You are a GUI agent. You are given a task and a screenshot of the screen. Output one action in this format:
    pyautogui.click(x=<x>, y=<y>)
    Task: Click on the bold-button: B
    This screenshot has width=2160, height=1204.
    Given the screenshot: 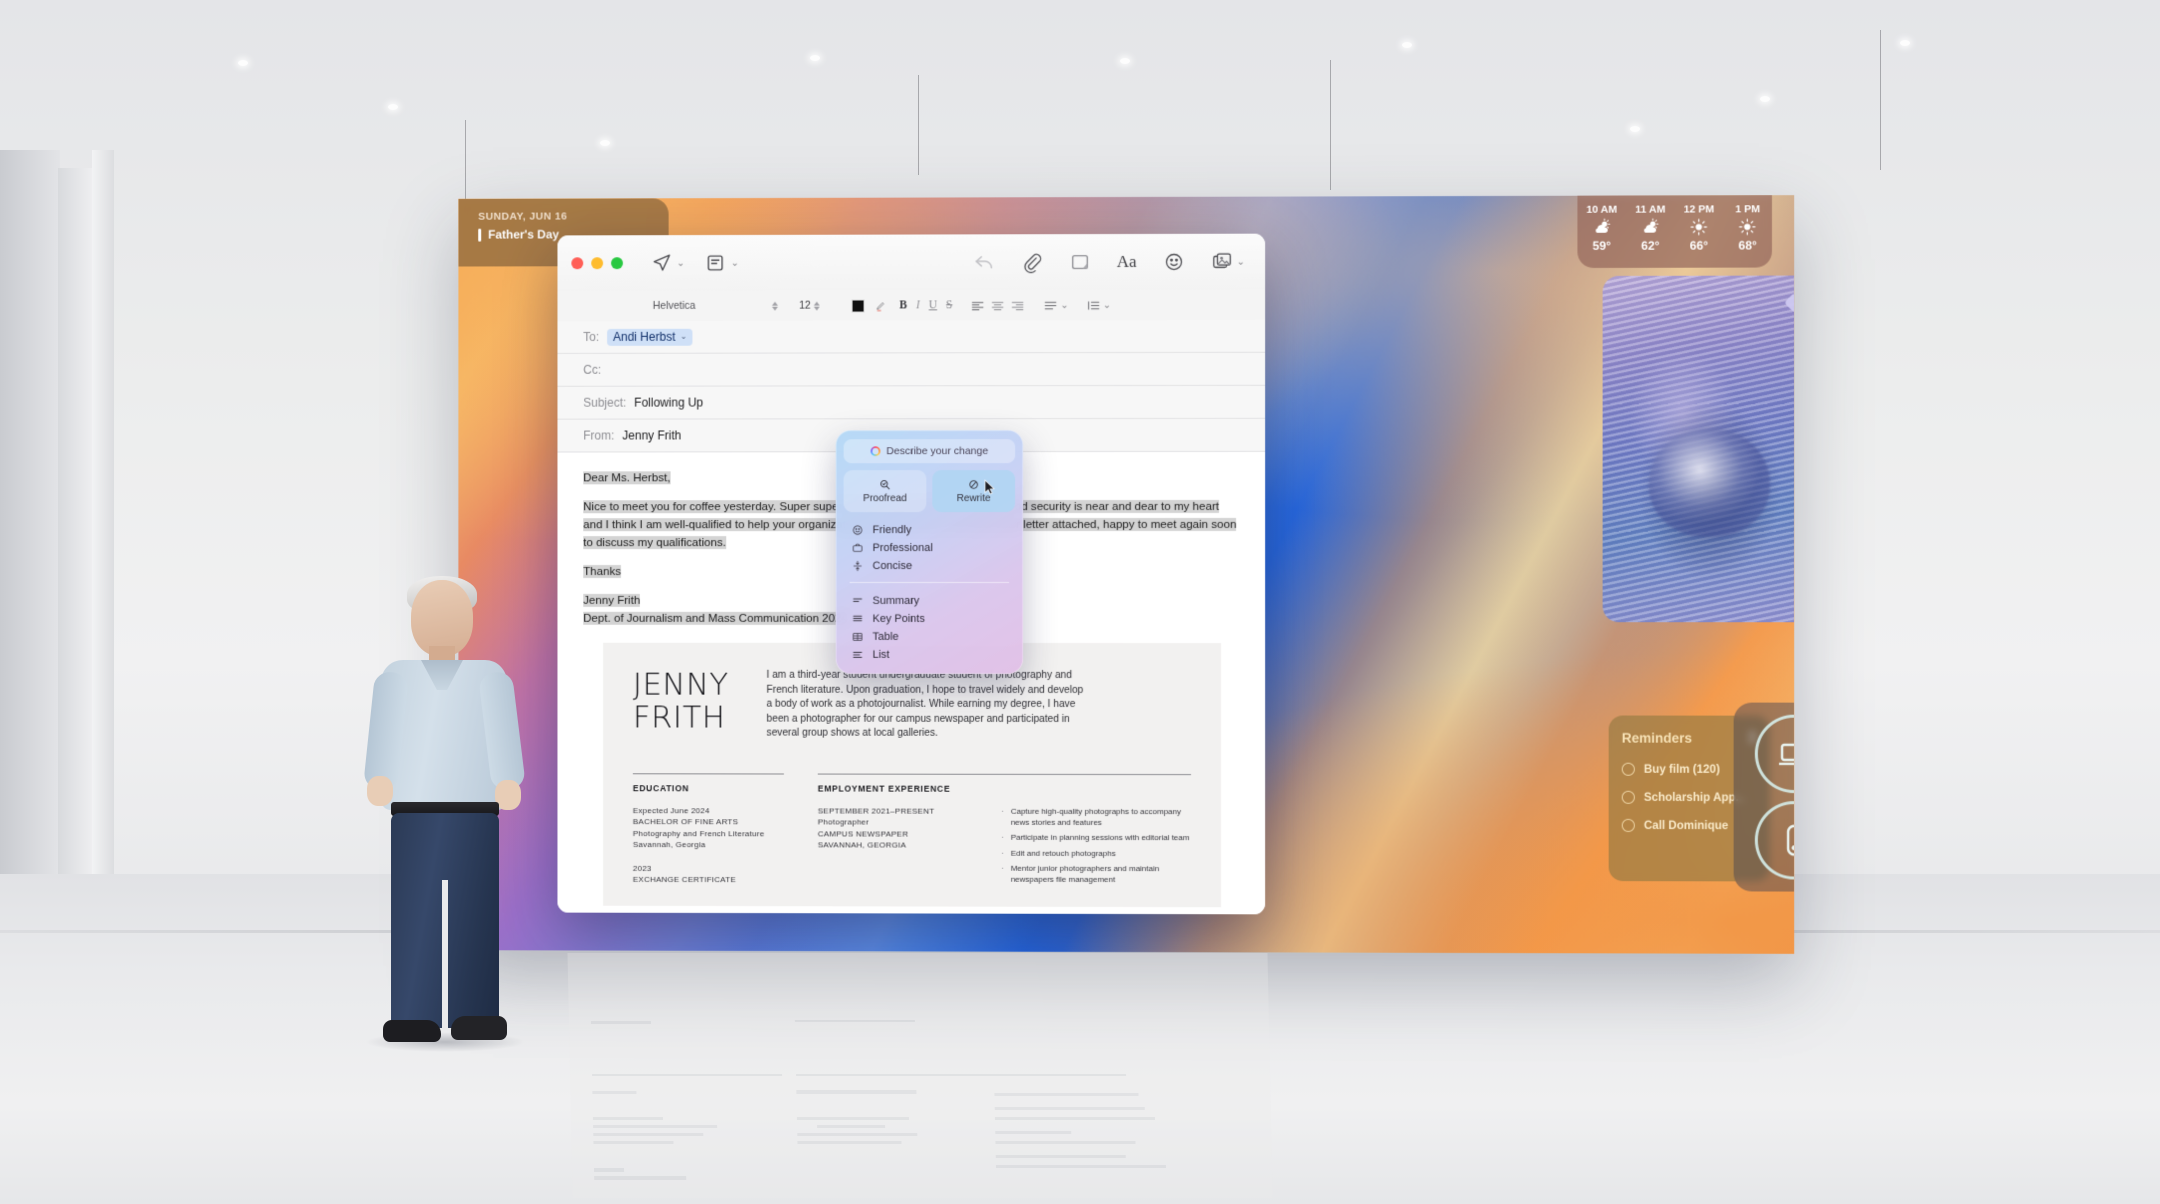 What is the action you would take?
    pyautogui.click(x=903, y=305)
    